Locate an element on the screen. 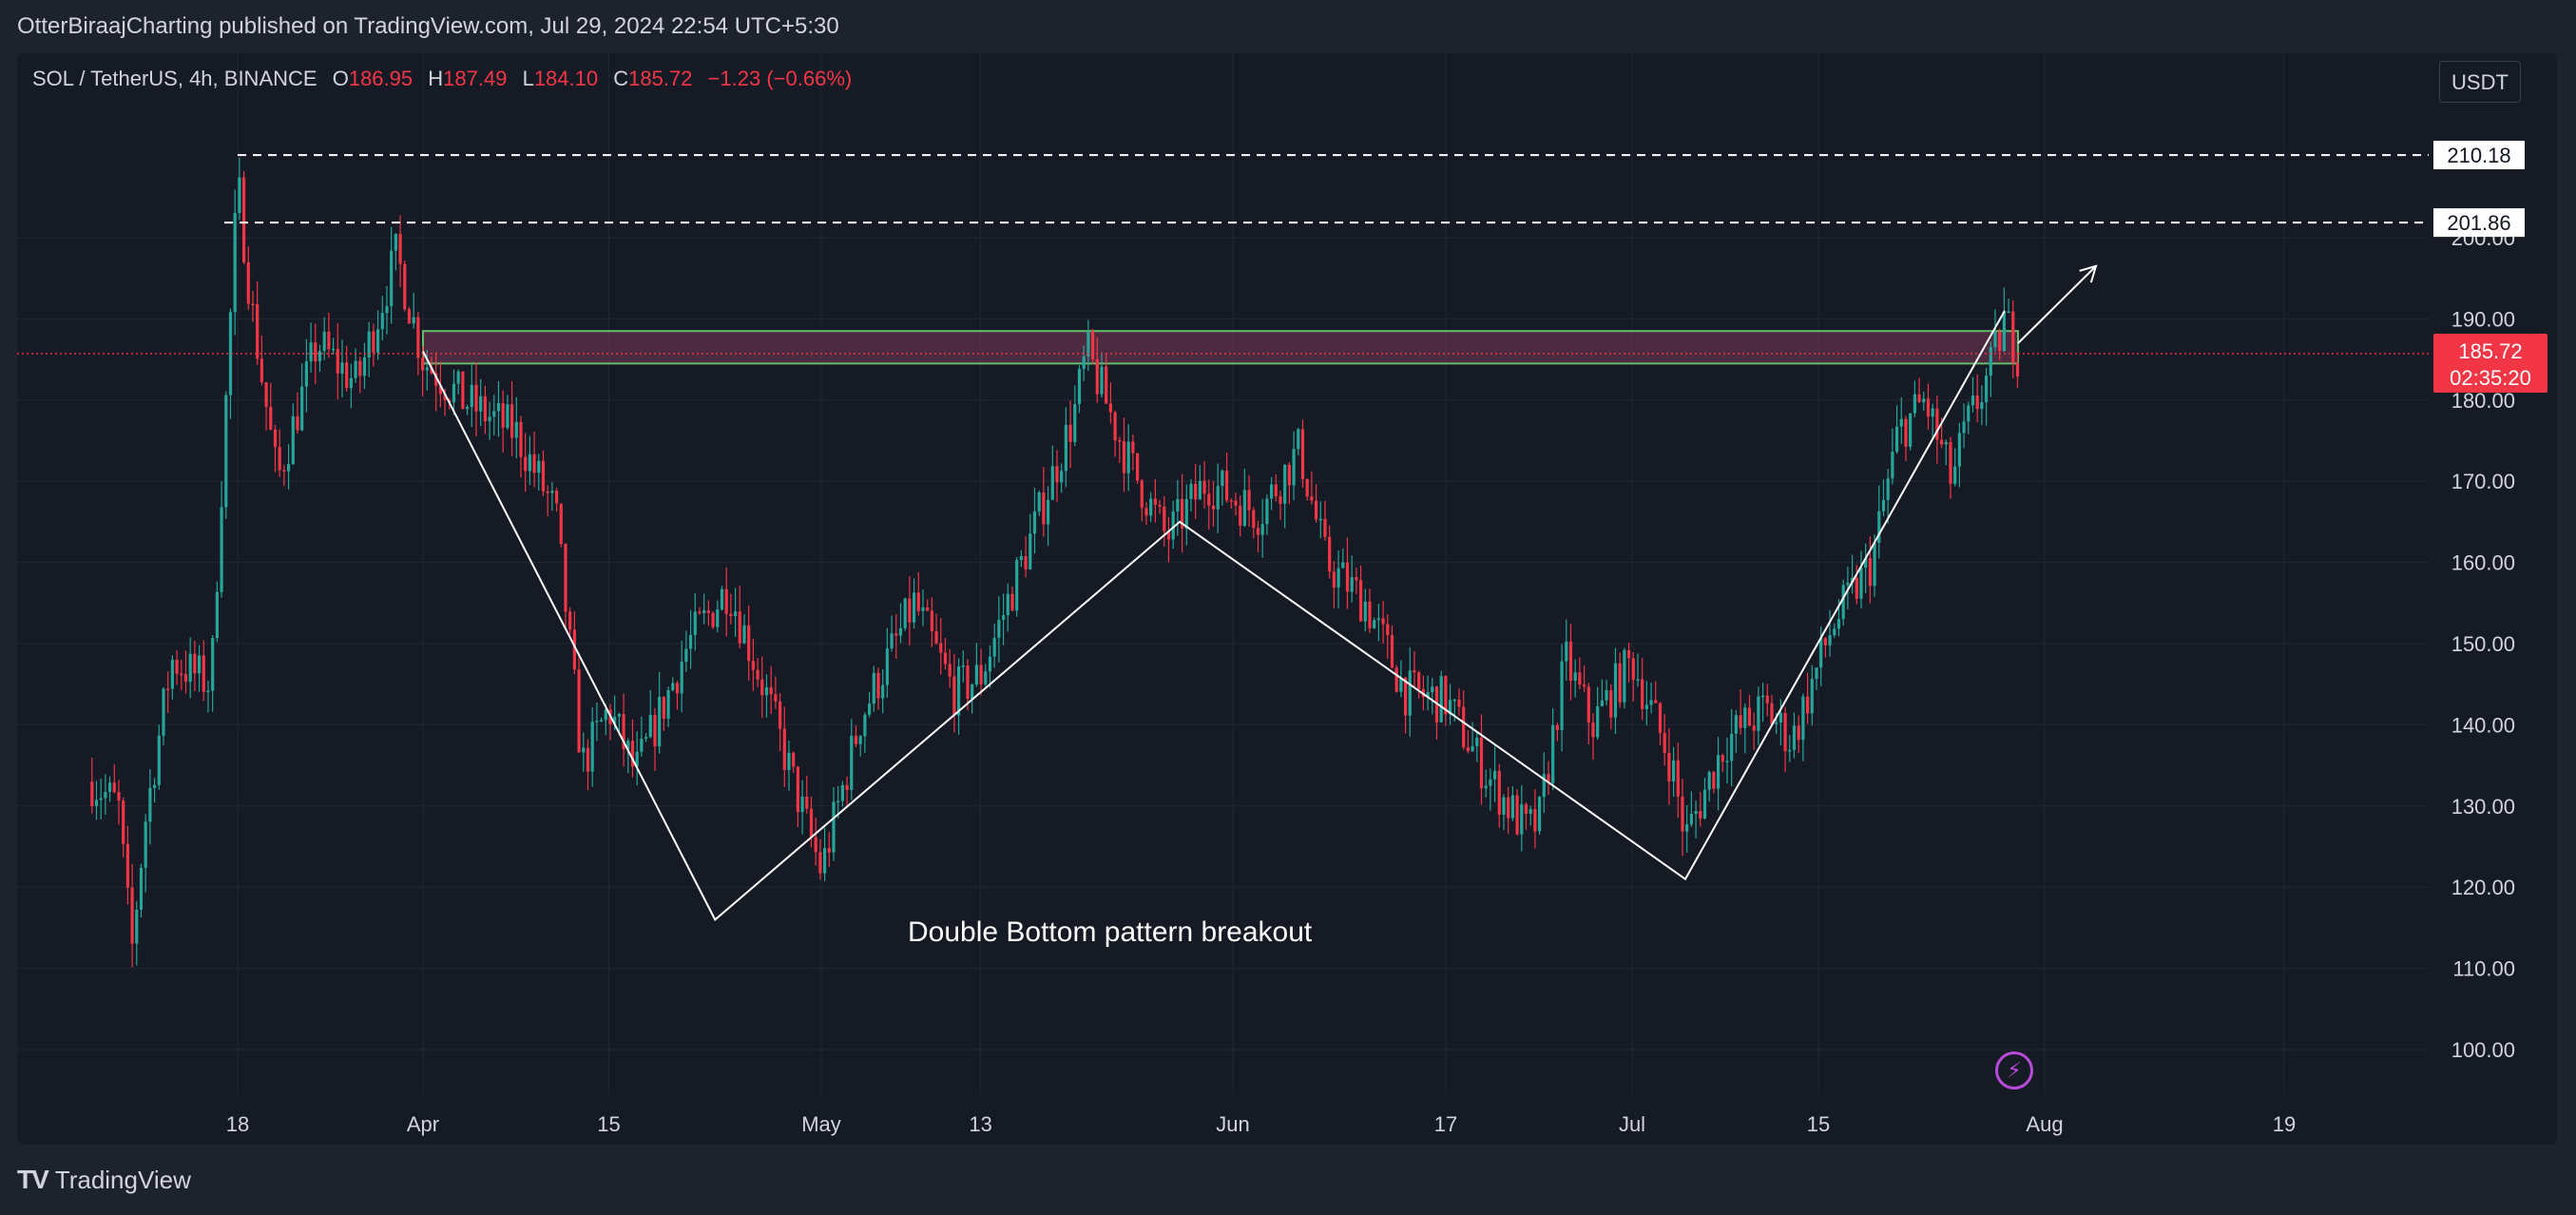 The width and height of the screenshot is (2576, 1215). y-tick-label: 120.00 is located at coordinates (2483, 887).